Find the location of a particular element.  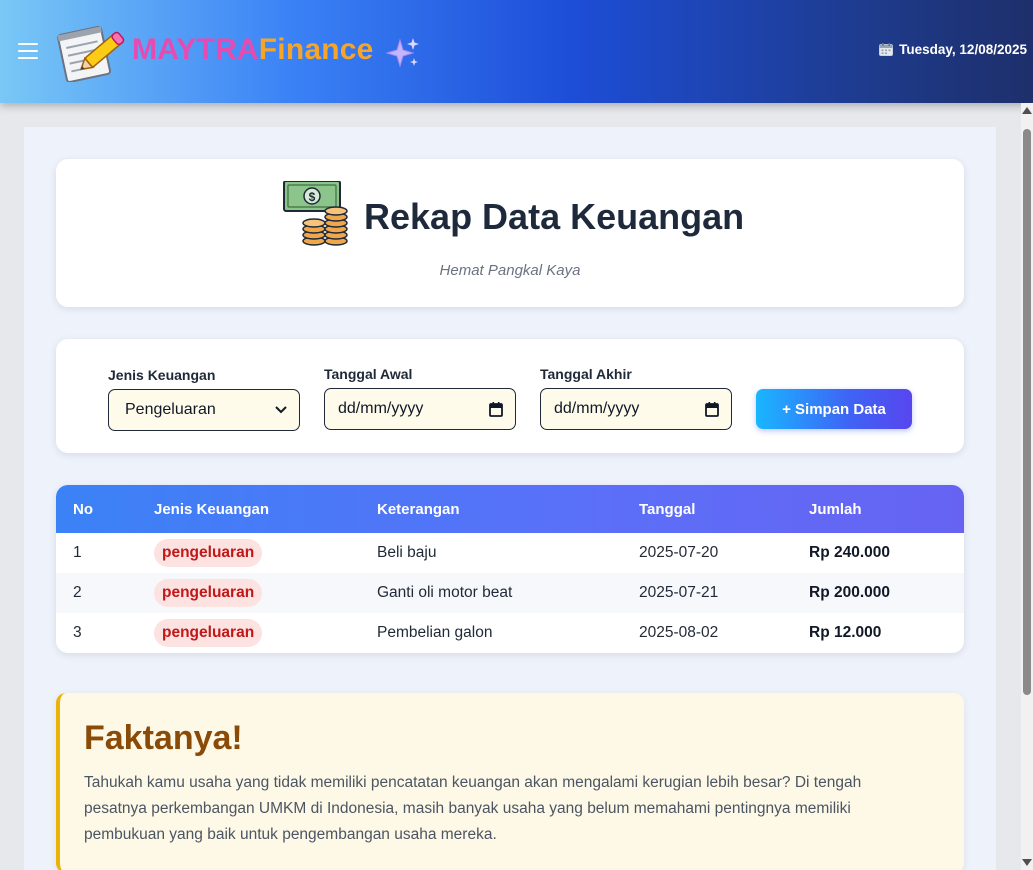

tanggal-awal-placeholder: dd/mm/yyyy is located at coordinates (381, 408).